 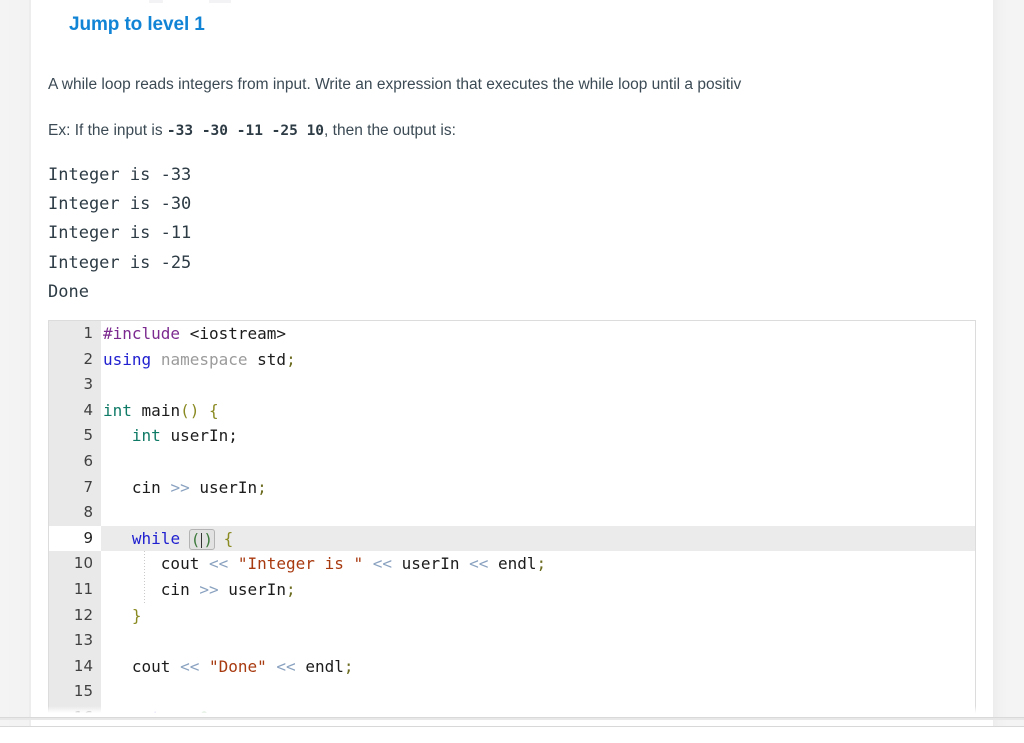 What do you see at coordinates (180, 564) in the screenshot?
I see `token-cout: cout` at bounding box center [180, 564].